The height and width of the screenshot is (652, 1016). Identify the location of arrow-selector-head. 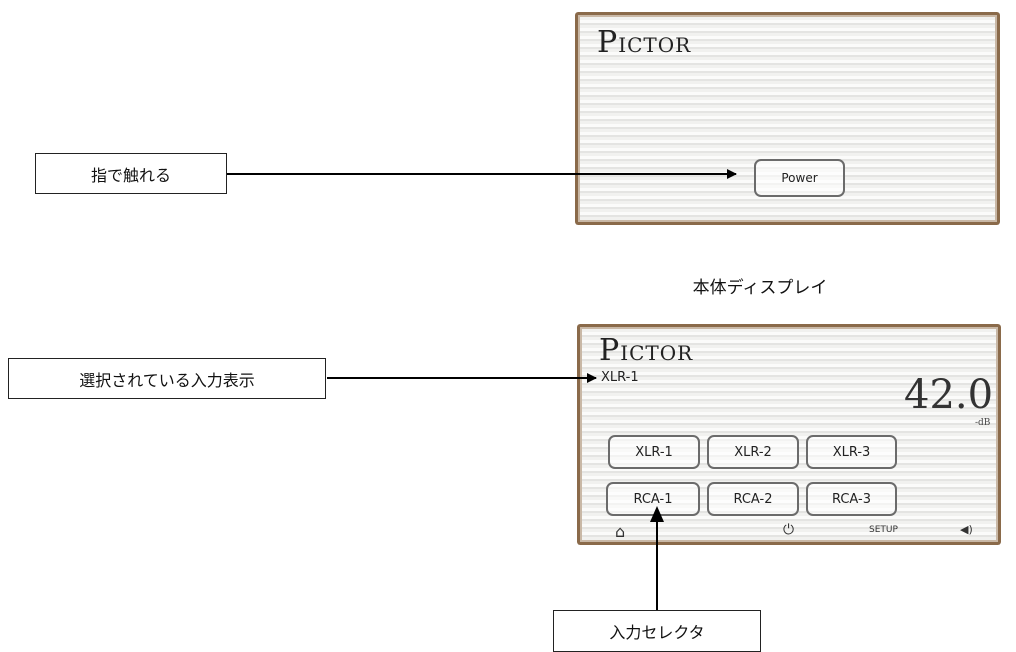
(657, 514).